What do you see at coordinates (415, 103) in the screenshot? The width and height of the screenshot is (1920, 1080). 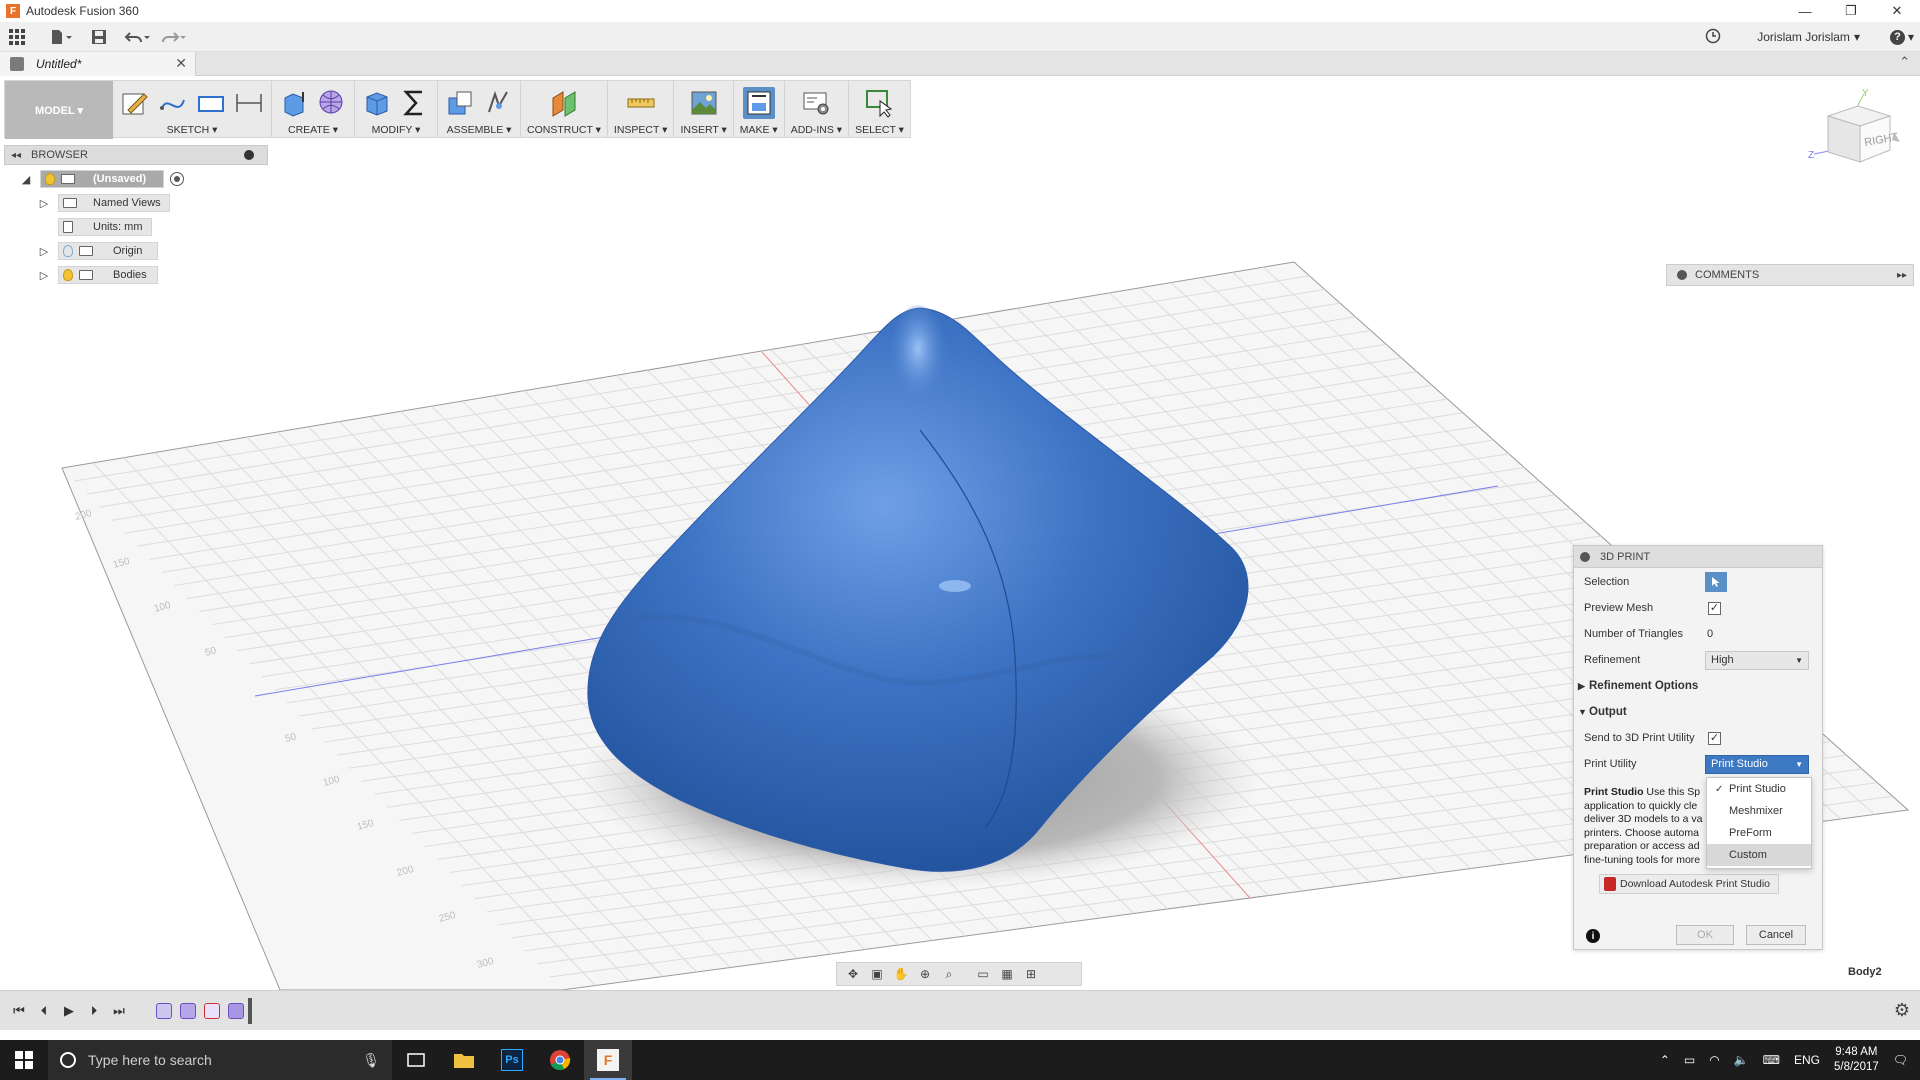 I see `compute-sigma-icon` at bounding box center [415, 103].